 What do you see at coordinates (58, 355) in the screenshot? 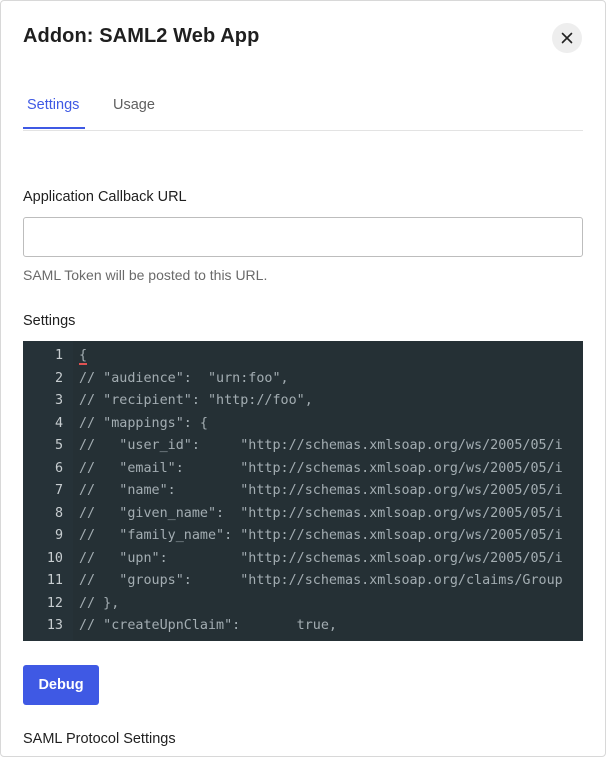
I see `line-number: 1` at bounding box center [58, 355].